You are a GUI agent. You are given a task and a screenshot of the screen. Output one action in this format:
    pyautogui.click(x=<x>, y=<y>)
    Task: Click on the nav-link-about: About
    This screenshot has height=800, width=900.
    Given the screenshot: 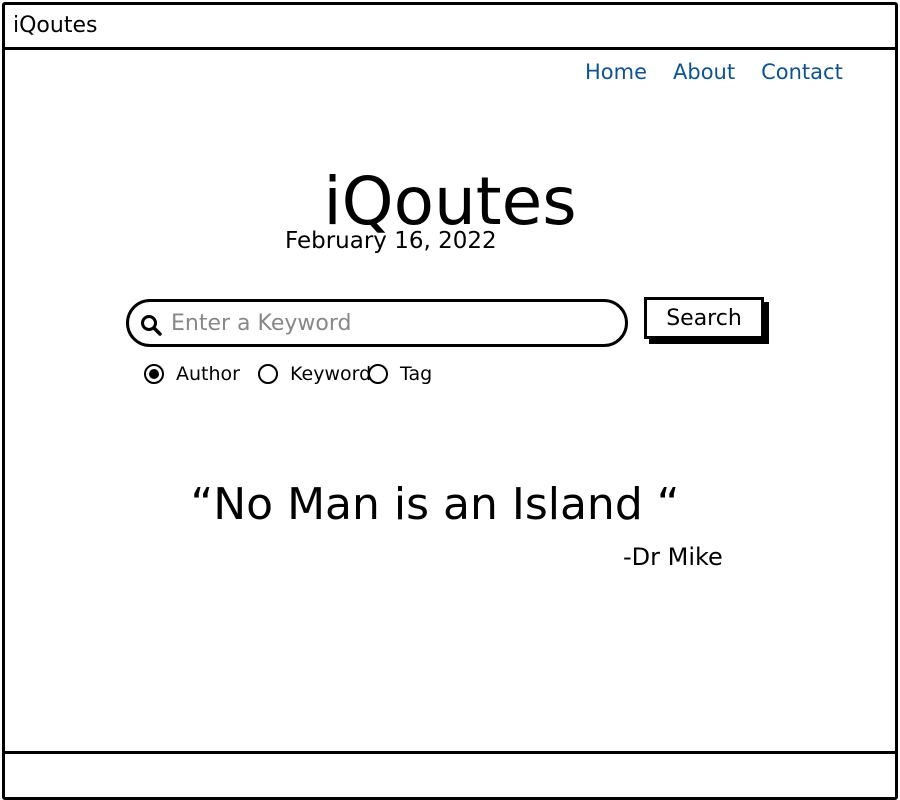 What is the action you would take?
    pyautogui.click(x=704, y=72)
    